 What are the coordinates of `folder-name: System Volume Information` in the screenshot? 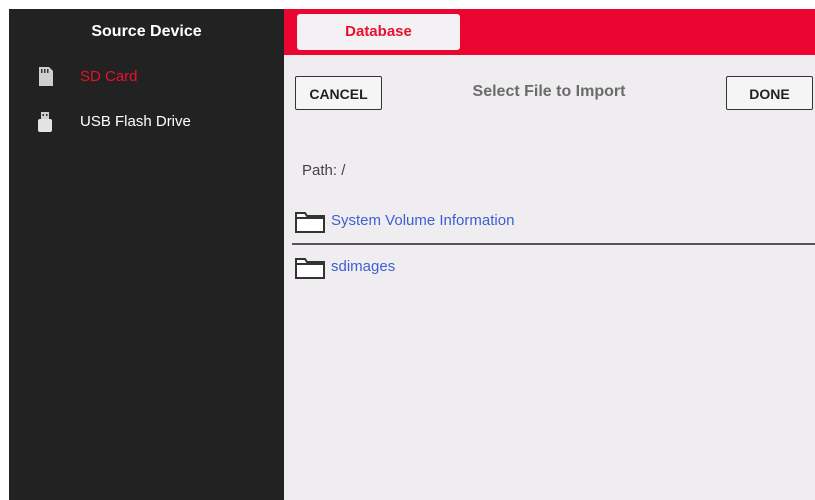 It's located at (423, 220).